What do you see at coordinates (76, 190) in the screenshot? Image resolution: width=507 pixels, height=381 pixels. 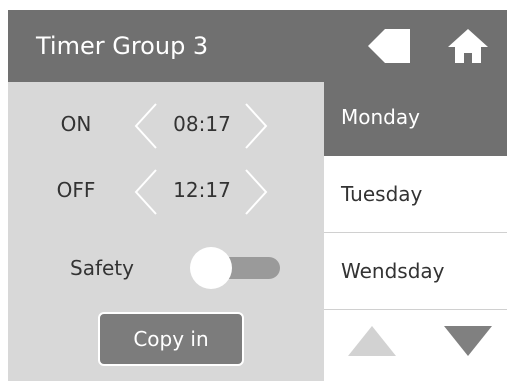 I see `off-label: OFF` at bounding box center [76, 190].